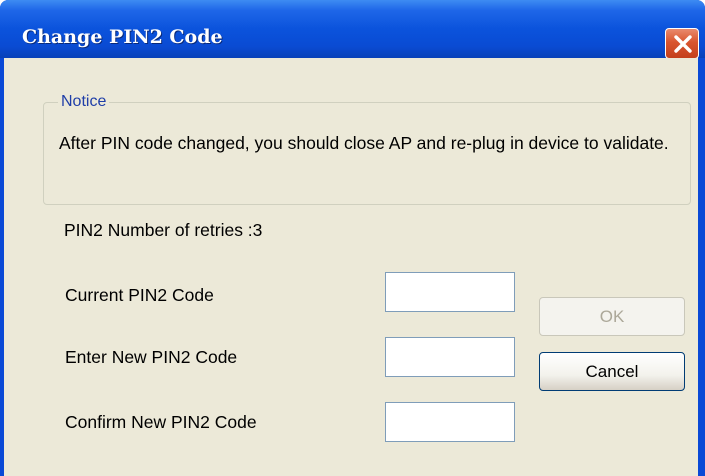  What do you see at coordinates (612, 371) in the screenshot?
I see `cancel-button: Cancel` at bounding box center [612, 371].